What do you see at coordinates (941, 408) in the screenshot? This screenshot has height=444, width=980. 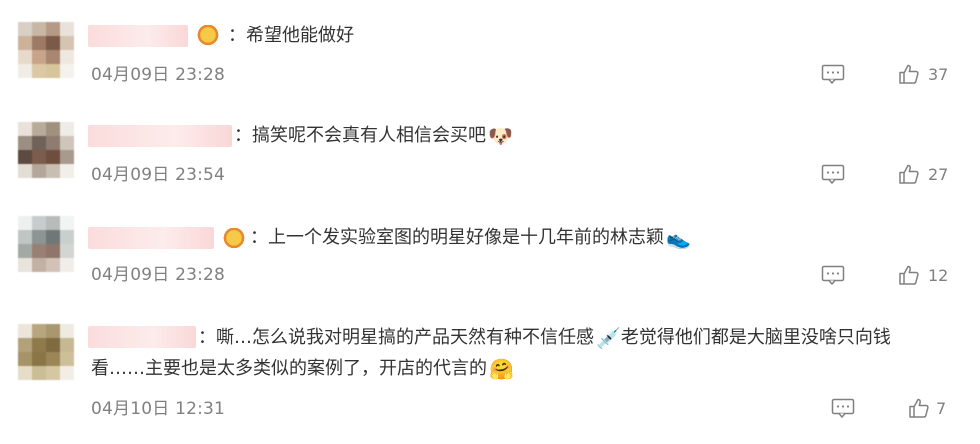 I see `like-count: 7` at bounding box center [941, 408].